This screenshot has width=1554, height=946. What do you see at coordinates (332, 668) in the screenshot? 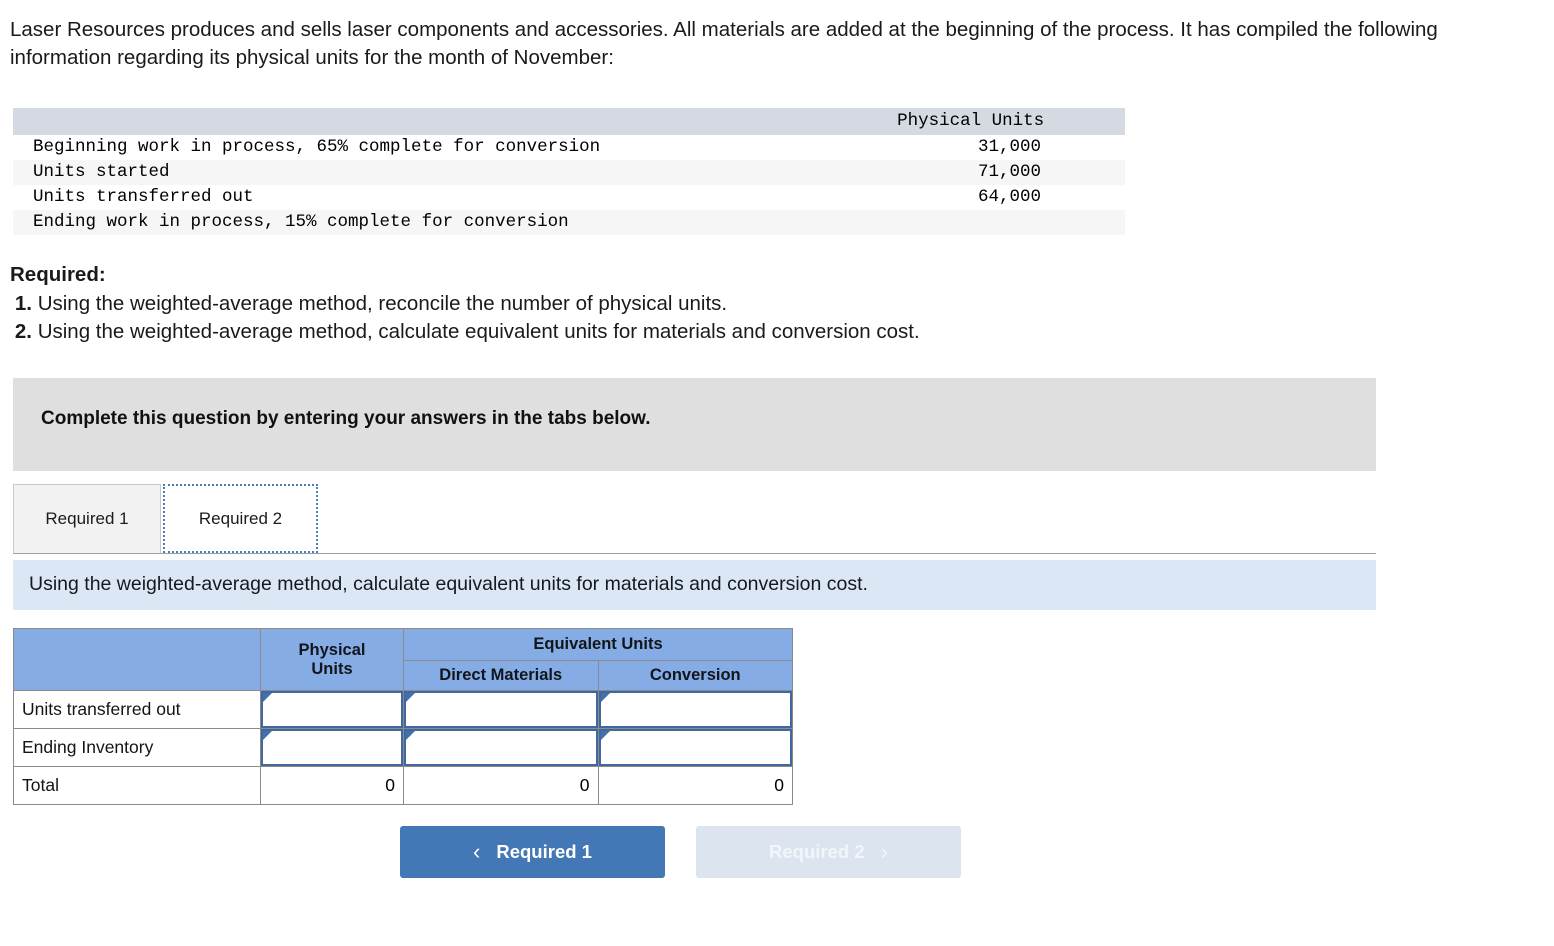
I see `physical-units-line-2: Units` at bounding box center [332, 668].